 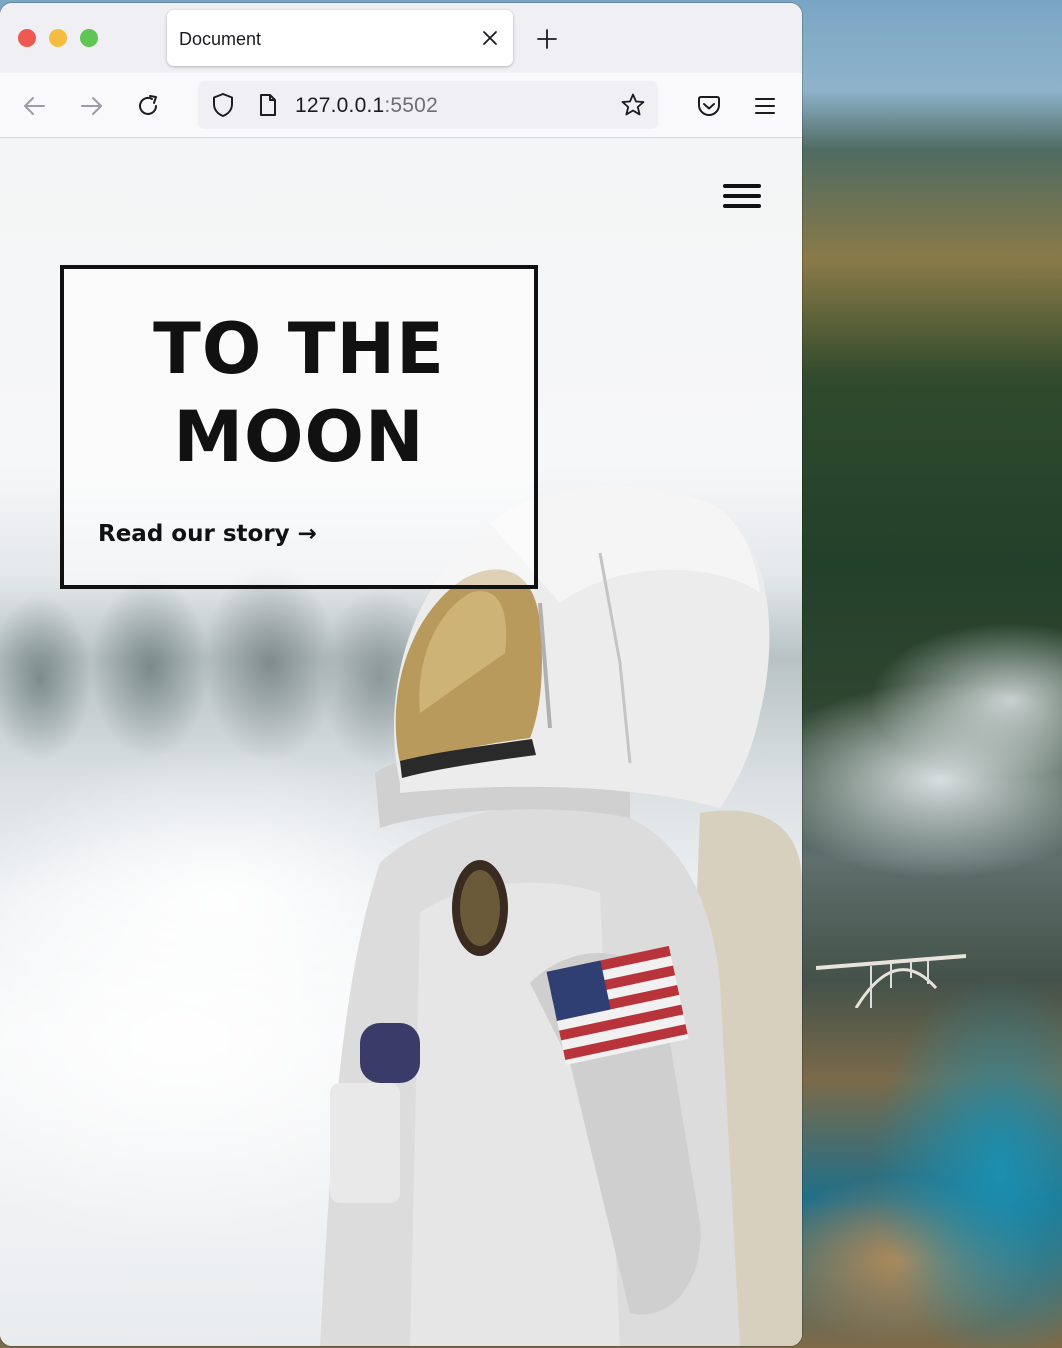 I want to click on url-text: 127.0.0.1:5502, so click(x=366, y=106).